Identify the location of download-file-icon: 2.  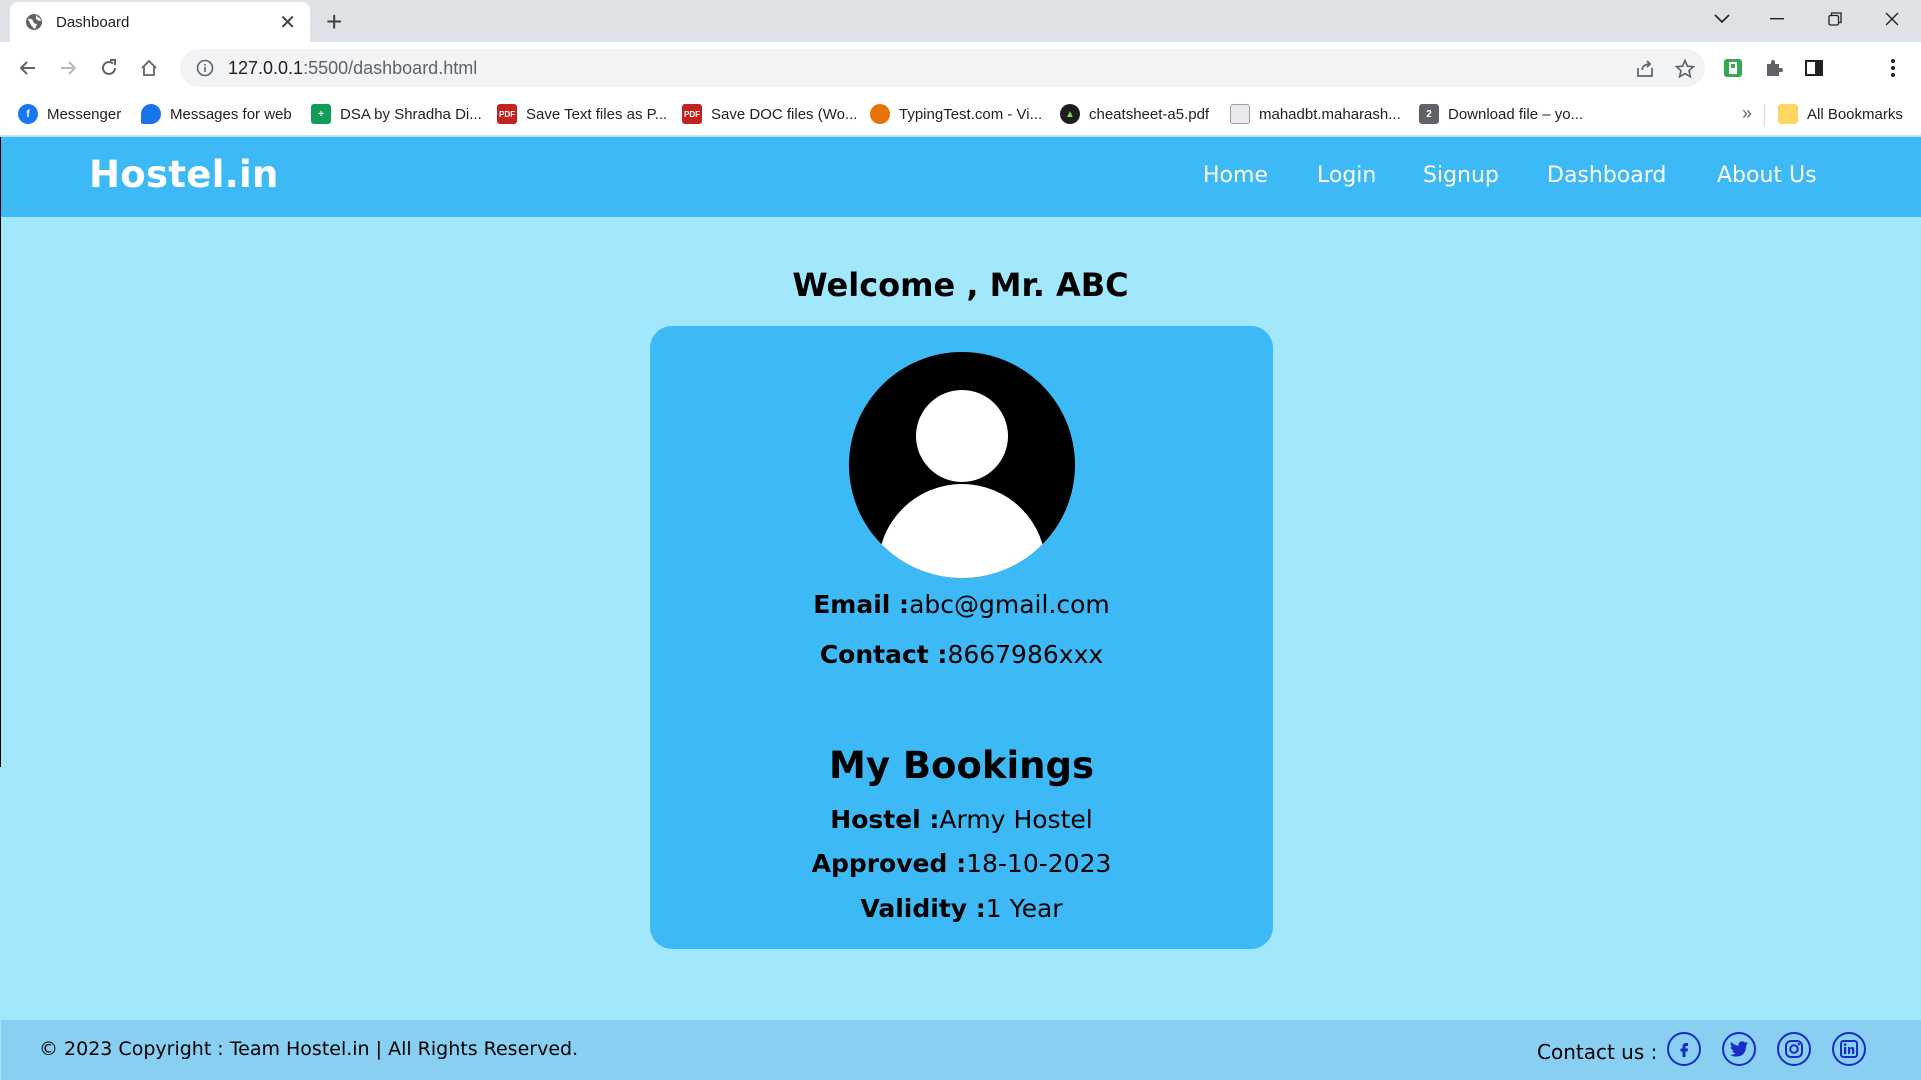
(1429, 114).